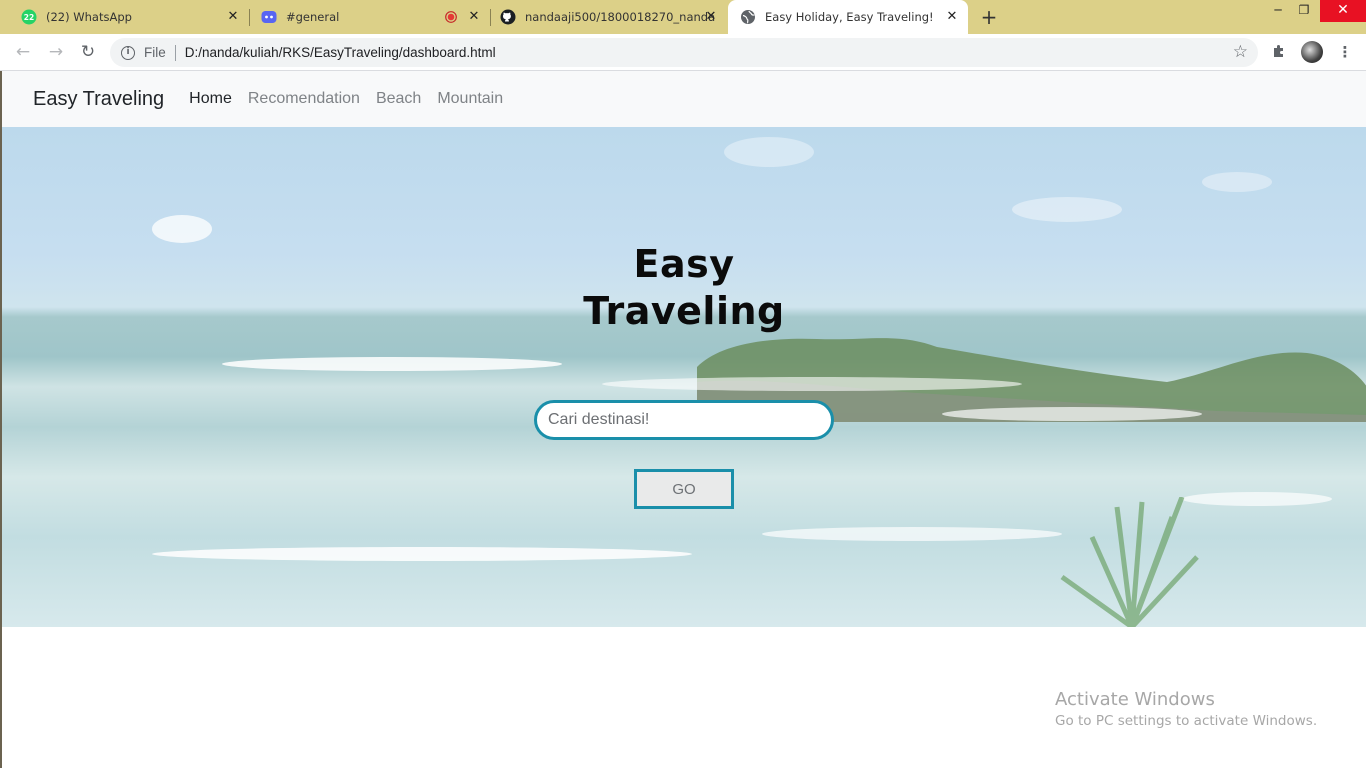 The image size is (1366, 768). I want to click on site-info-icon: i, so click(128, 52).